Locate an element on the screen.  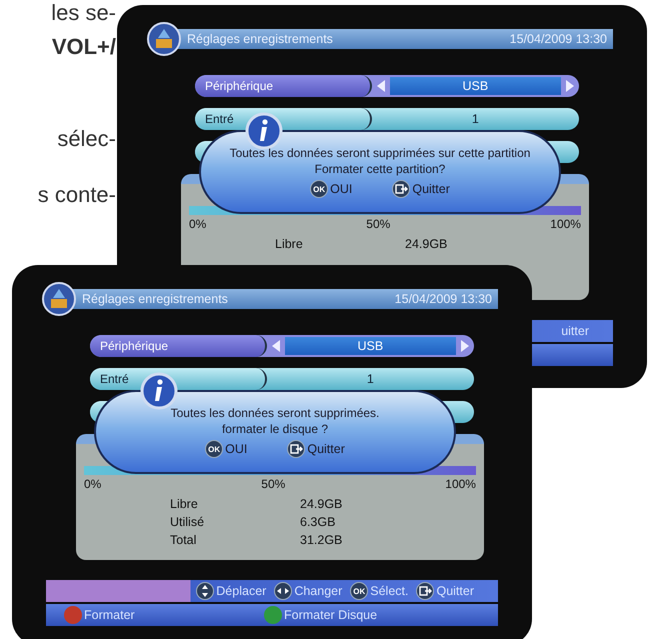
dialog-message: Toutes les données seront supprimées. is located at coordinates (275, 413).